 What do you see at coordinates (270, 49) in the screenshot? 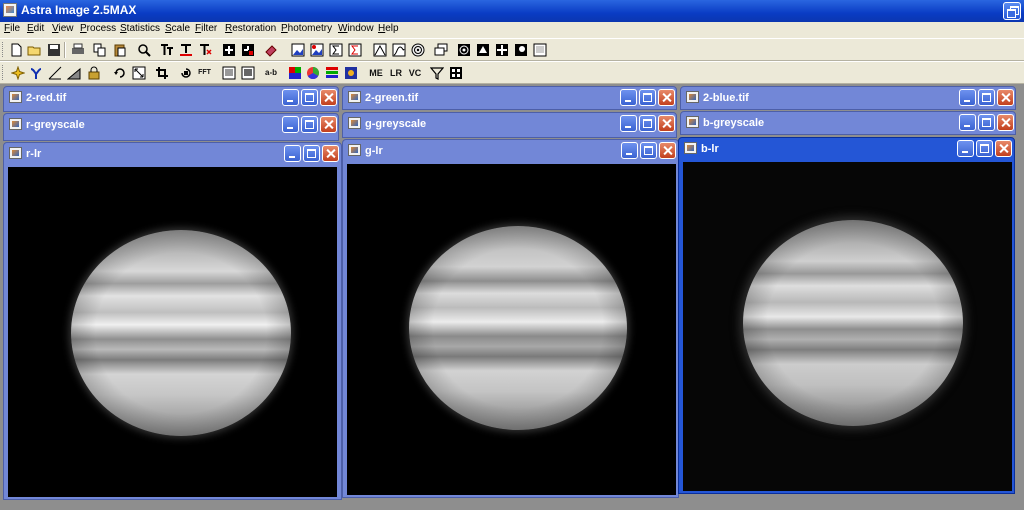
I see `eraser-icon` at bounding box center [270, 49].